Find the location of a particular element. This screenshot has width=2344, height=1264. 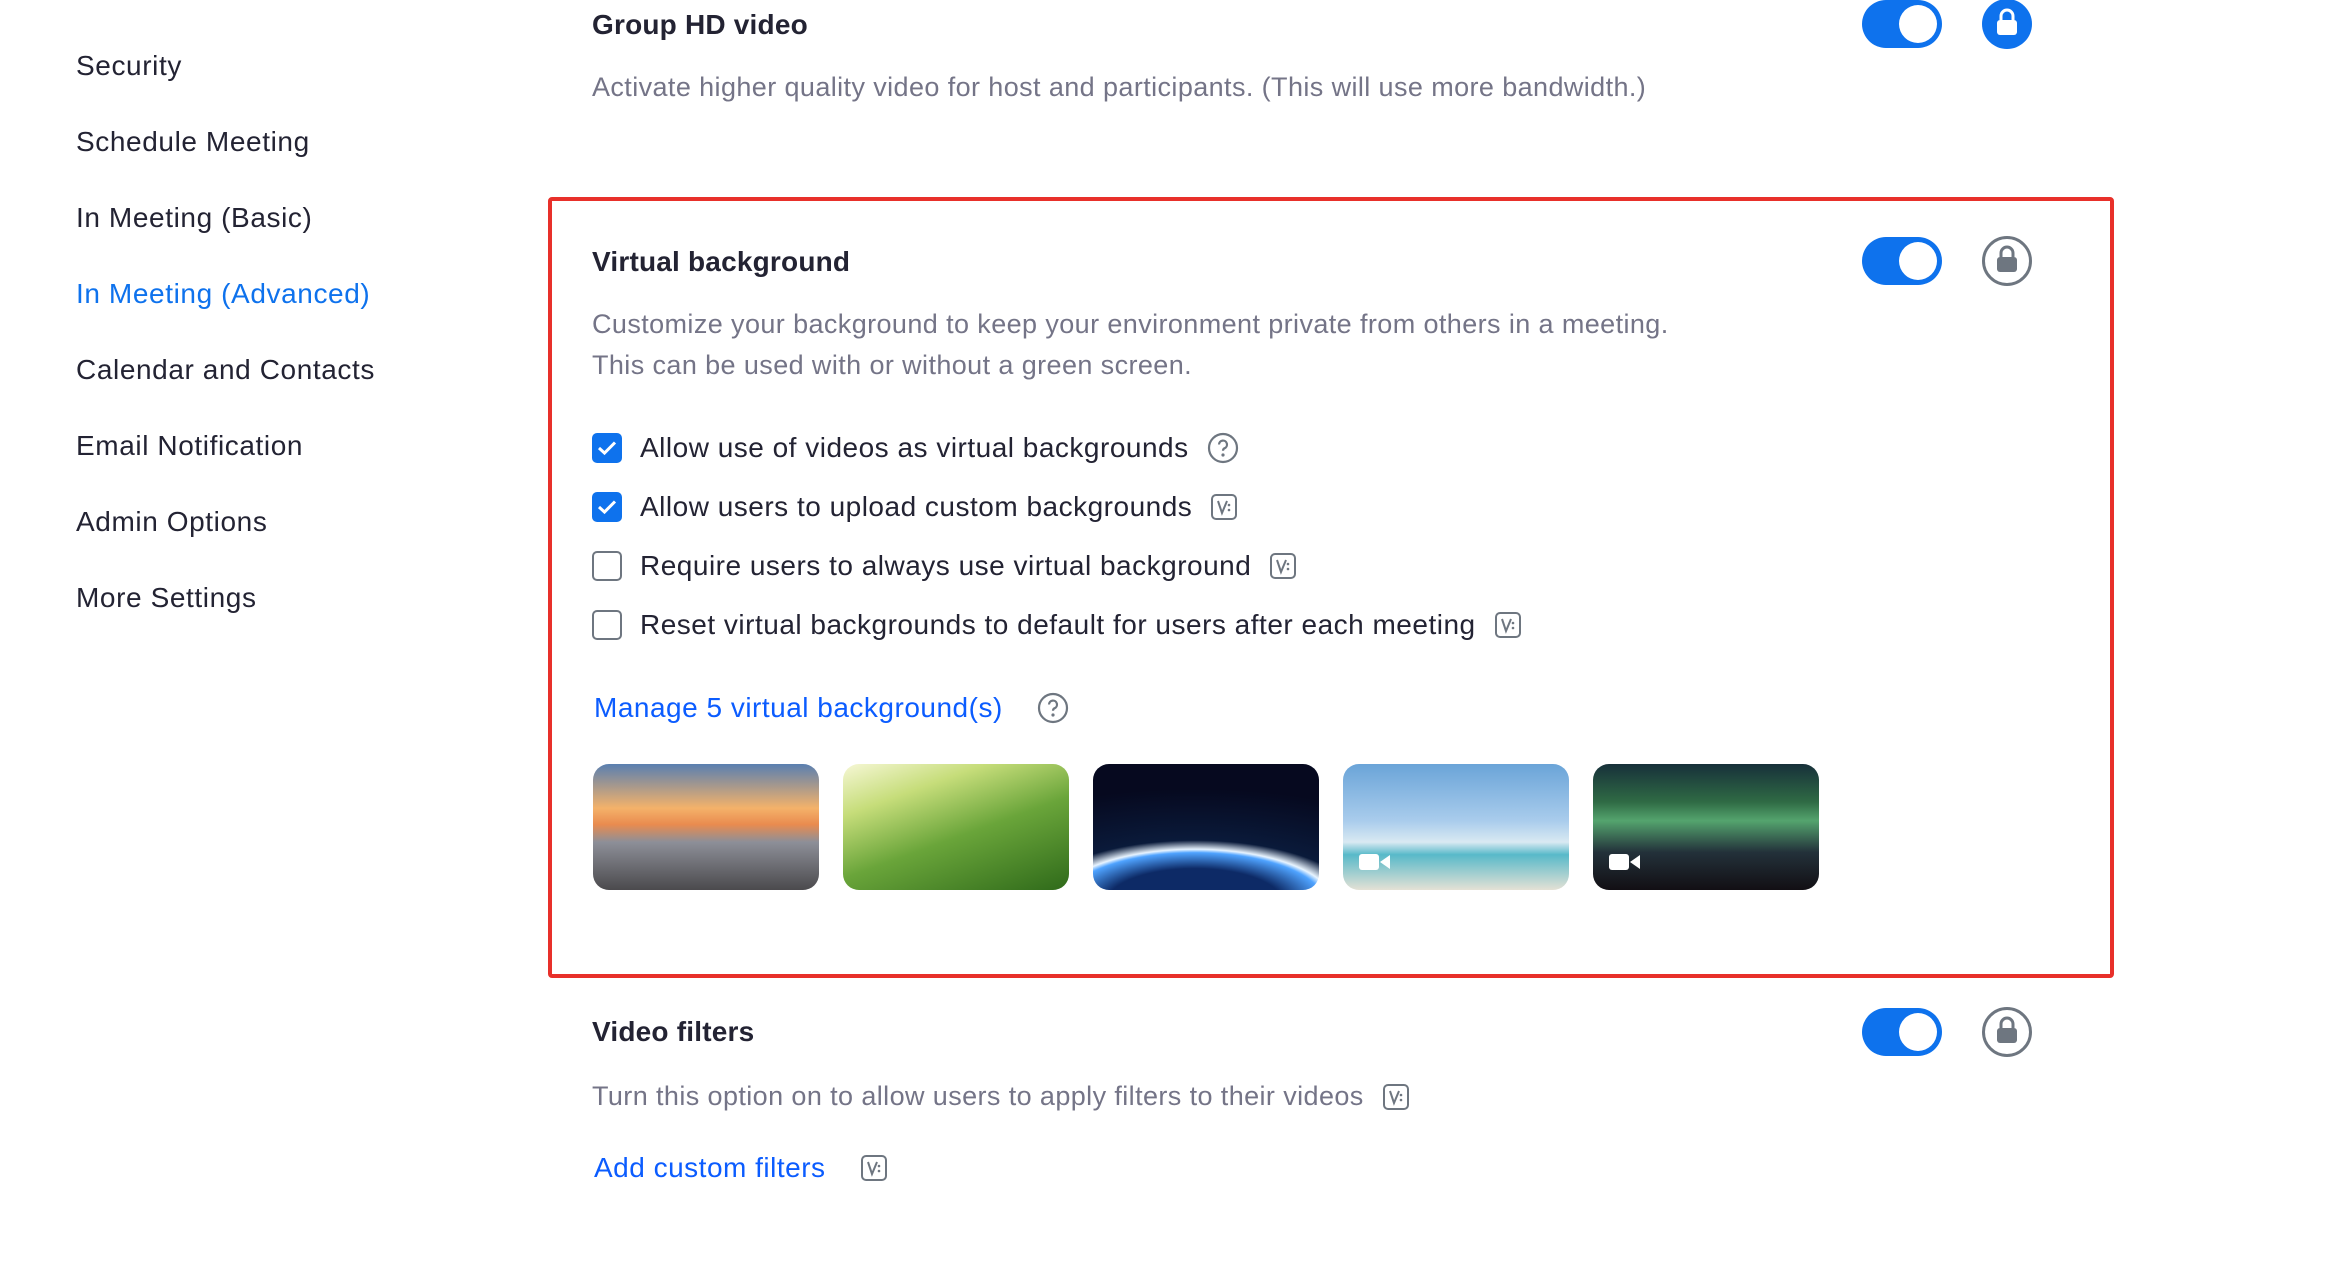

add-custom-filters-link: Add custom filters is located at coordinates (741, 1168).